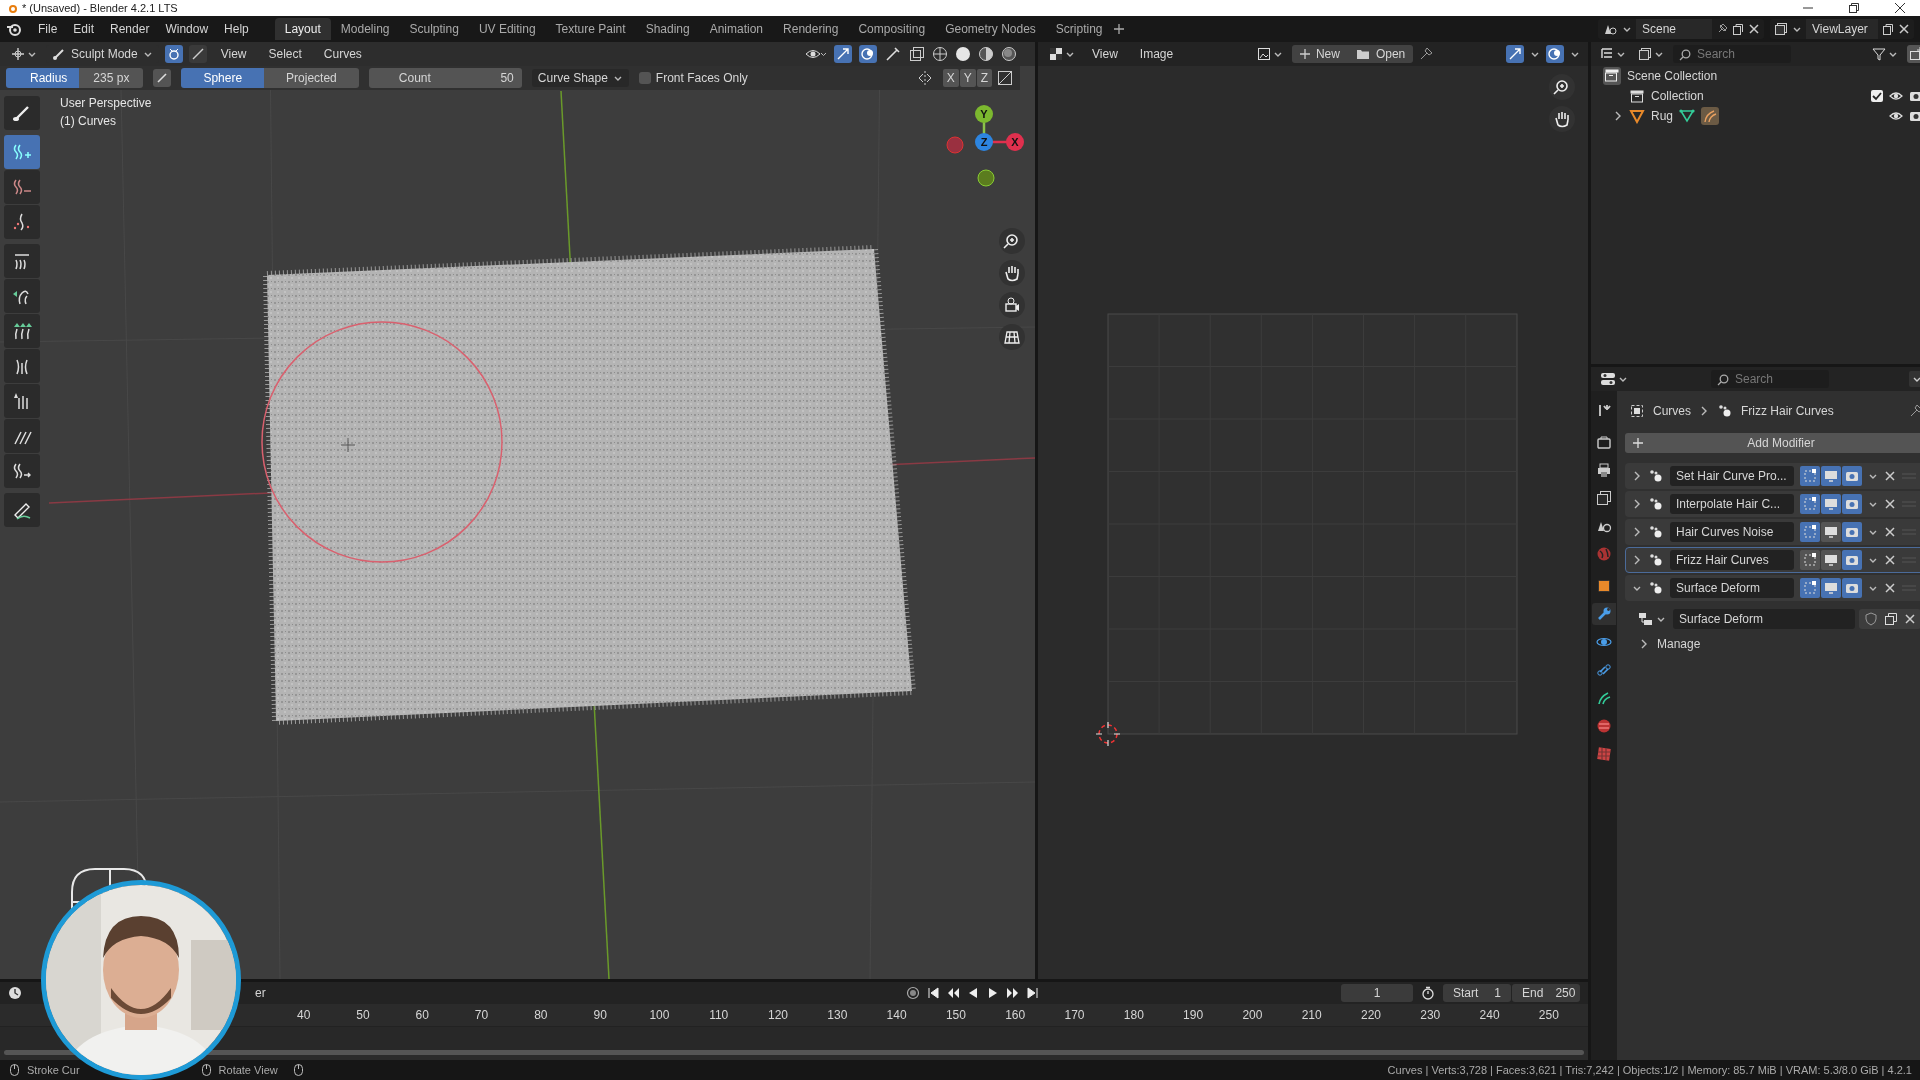  What do you see at coordinates (794, 1052) in the screenshot?
I see `scrollbar` at bounding box center [794, 1052].